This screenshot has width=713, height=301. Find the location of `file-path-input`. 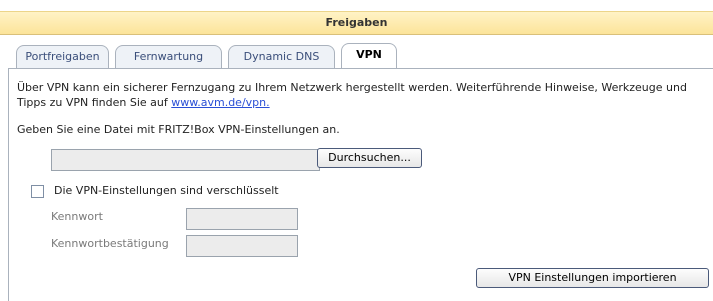

file-path-input is located at coordinates (185, 160).